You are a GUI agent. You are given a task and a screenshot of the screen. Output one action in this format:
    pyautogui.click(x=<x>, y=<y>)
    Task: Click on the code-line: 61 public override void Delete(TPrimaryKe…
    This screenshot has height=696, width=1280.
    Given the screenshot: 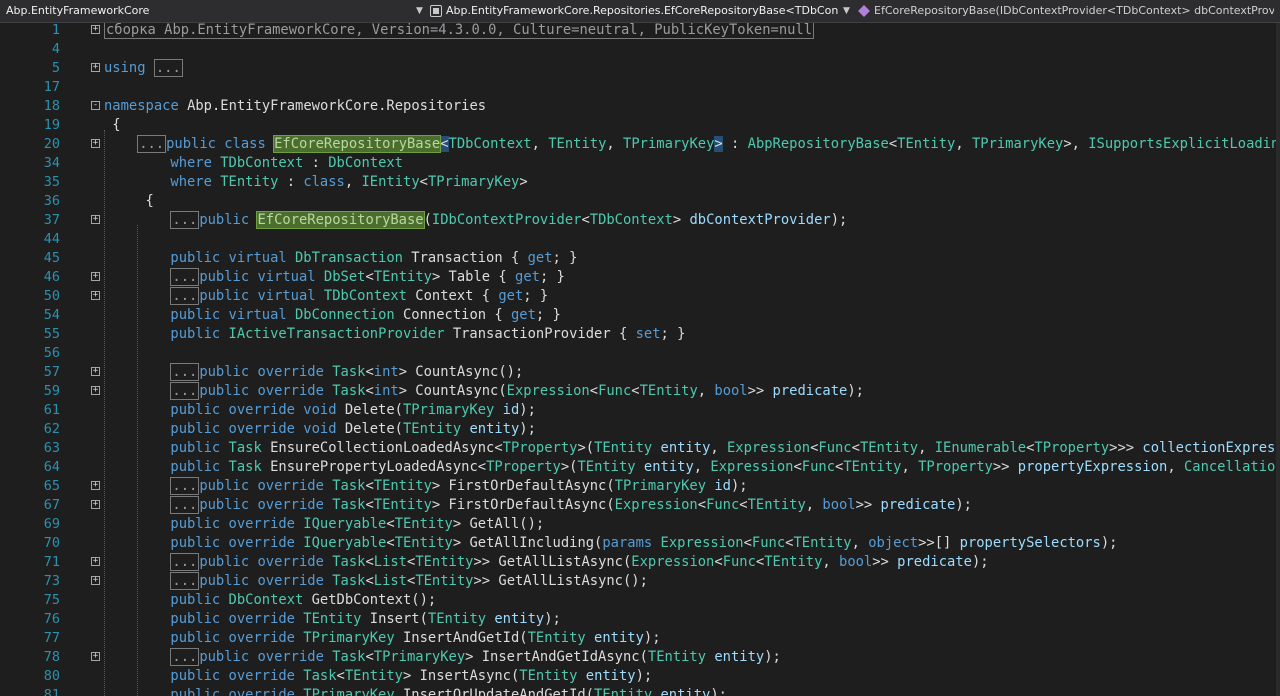 What is the action you would take?
    pyautogui.click(x=640, y=410)
    